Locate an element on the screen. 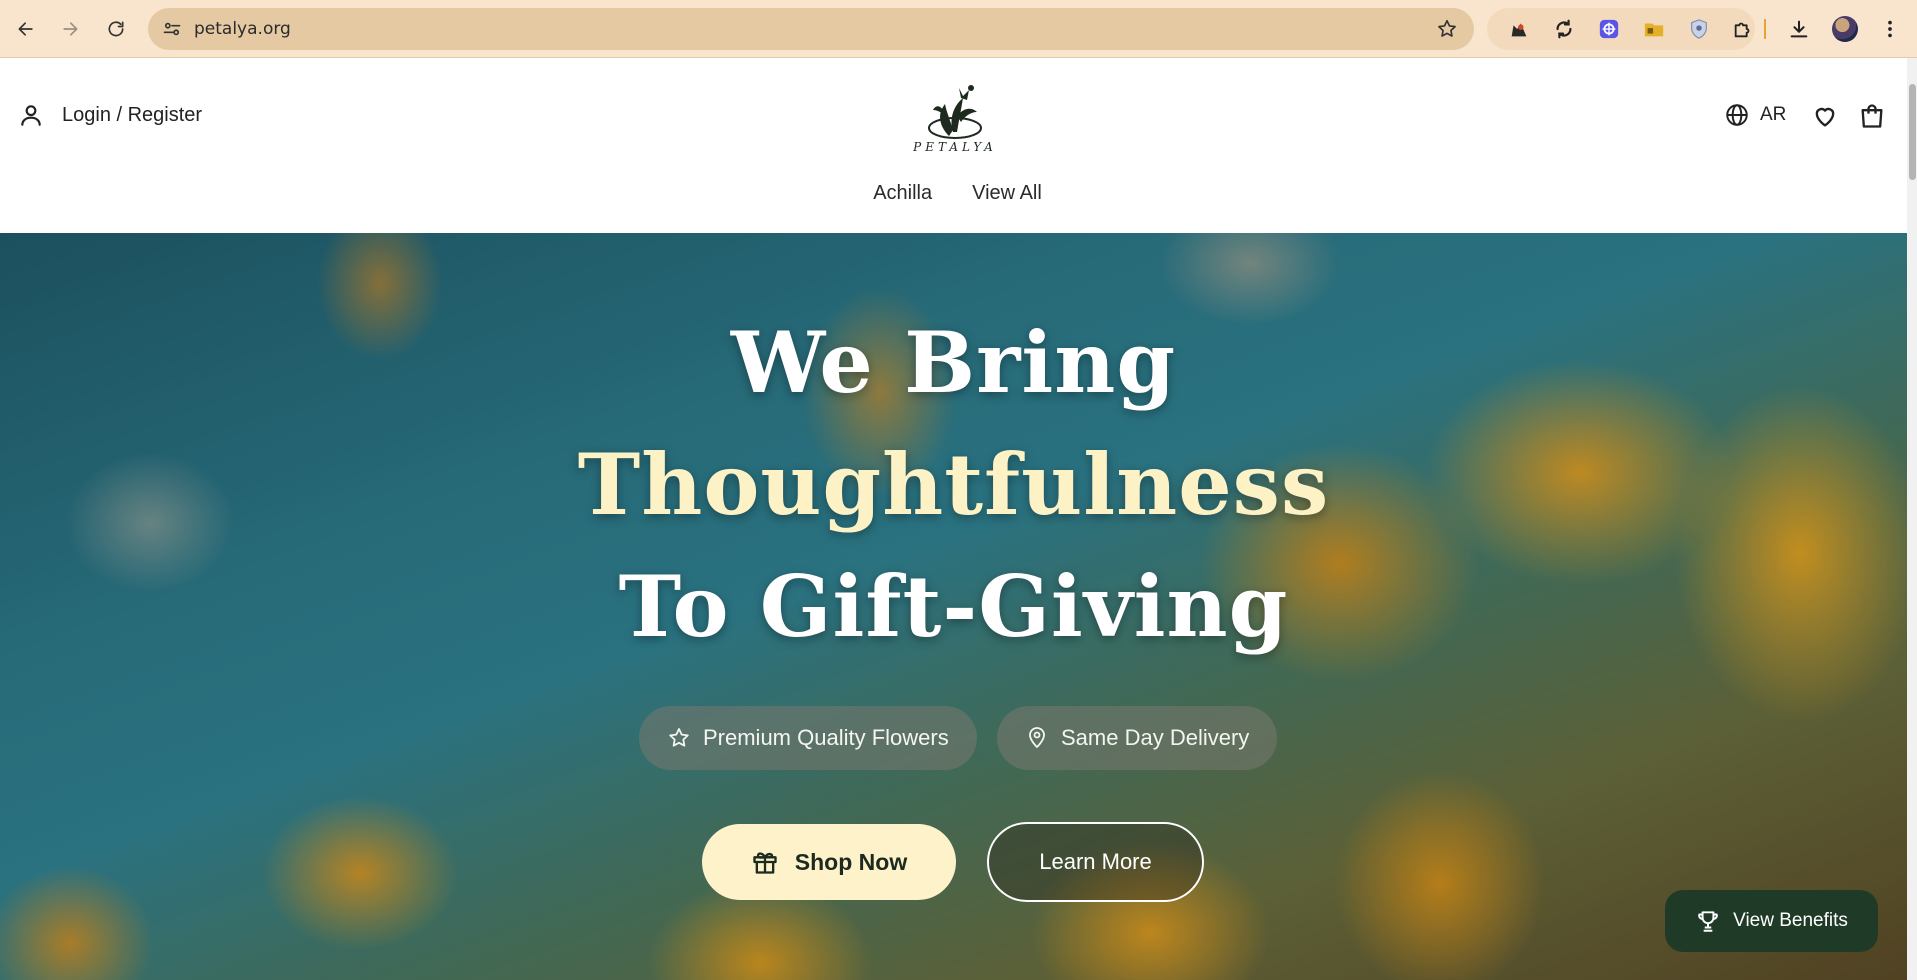  downloads-button is located at coordinates (1799, 29).